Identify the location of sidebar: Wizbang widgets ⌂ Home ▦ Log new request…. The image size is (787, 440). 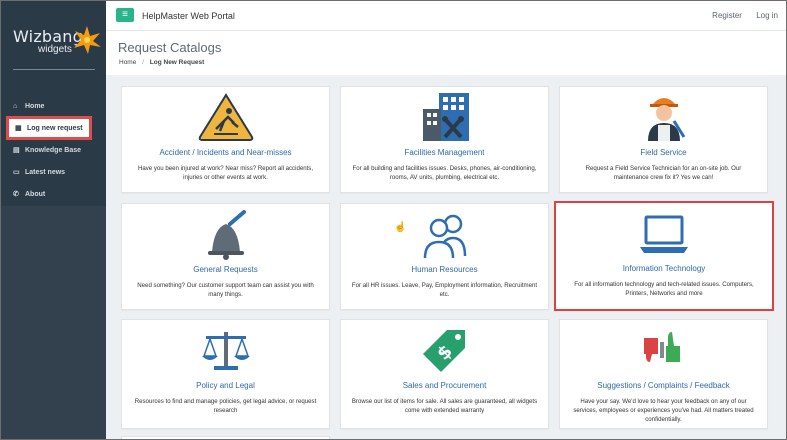
(53, 220).